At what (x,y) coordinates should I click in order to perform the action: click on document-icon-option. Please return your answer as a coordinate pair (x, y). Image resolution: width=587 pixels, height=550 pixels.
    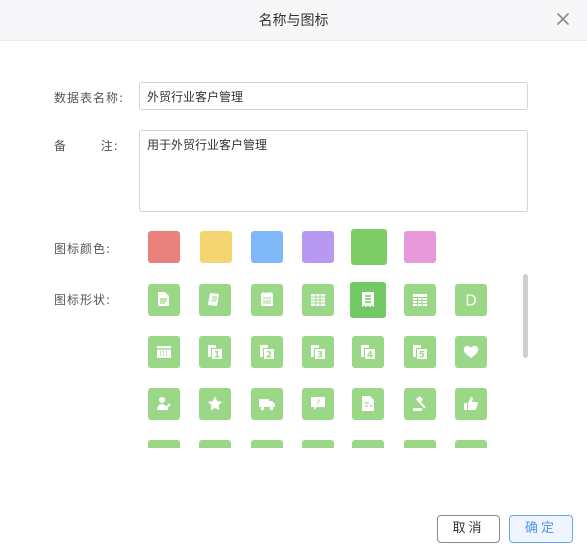
    Looking at the image, I should click on (164, 300).